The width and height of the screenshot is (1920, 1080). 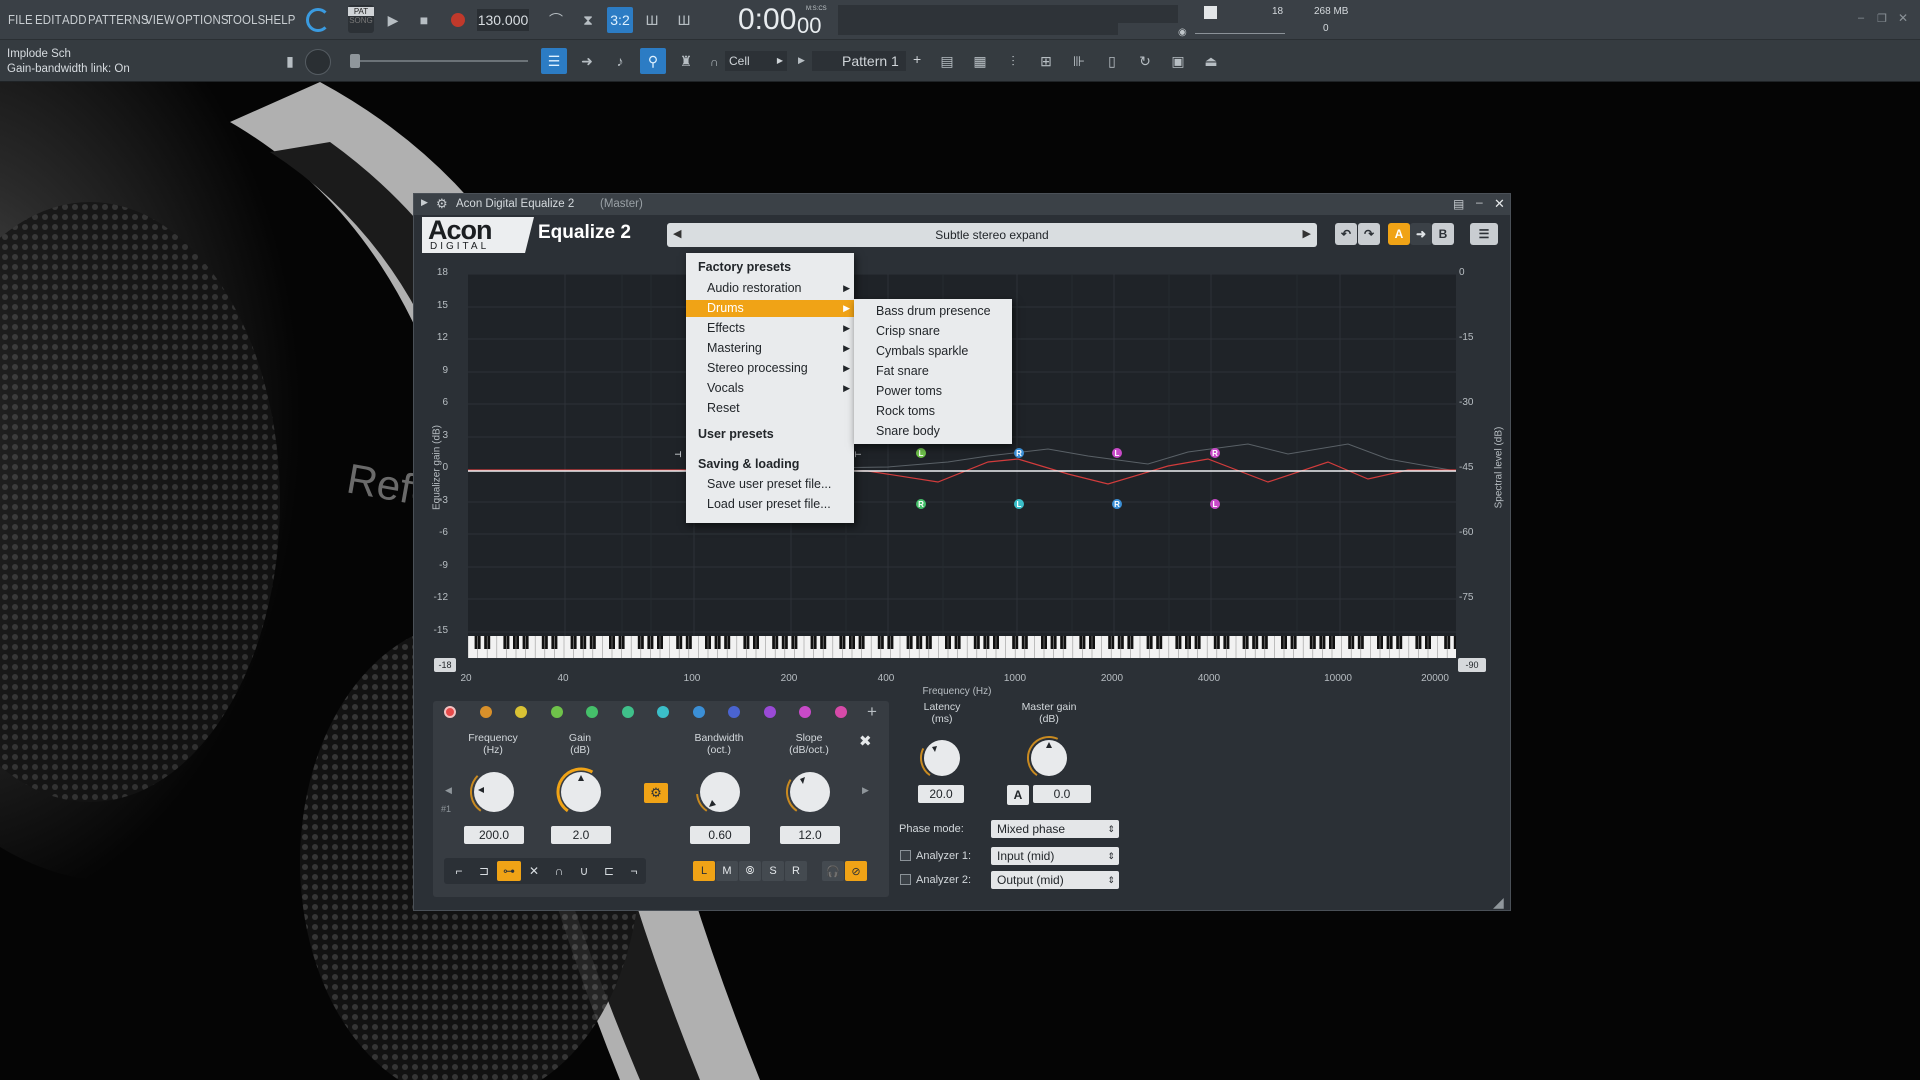 I want to click on slope-value: 12.0, so click(x=810, y=835).